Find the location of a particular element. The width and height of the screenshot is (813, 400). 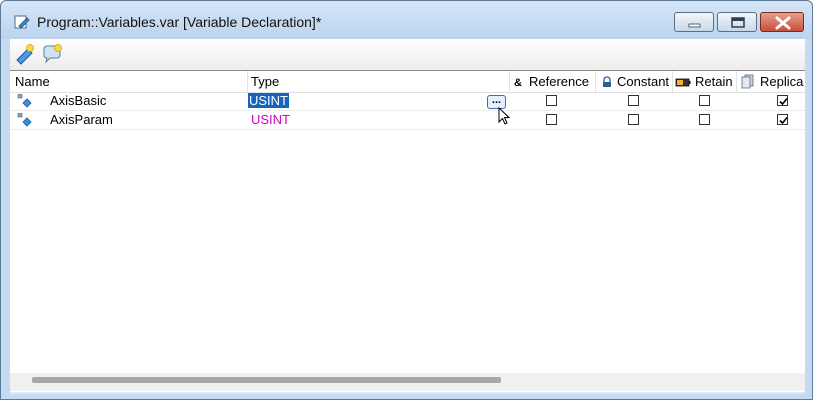

close-icon is located at coordinates (783, 23).